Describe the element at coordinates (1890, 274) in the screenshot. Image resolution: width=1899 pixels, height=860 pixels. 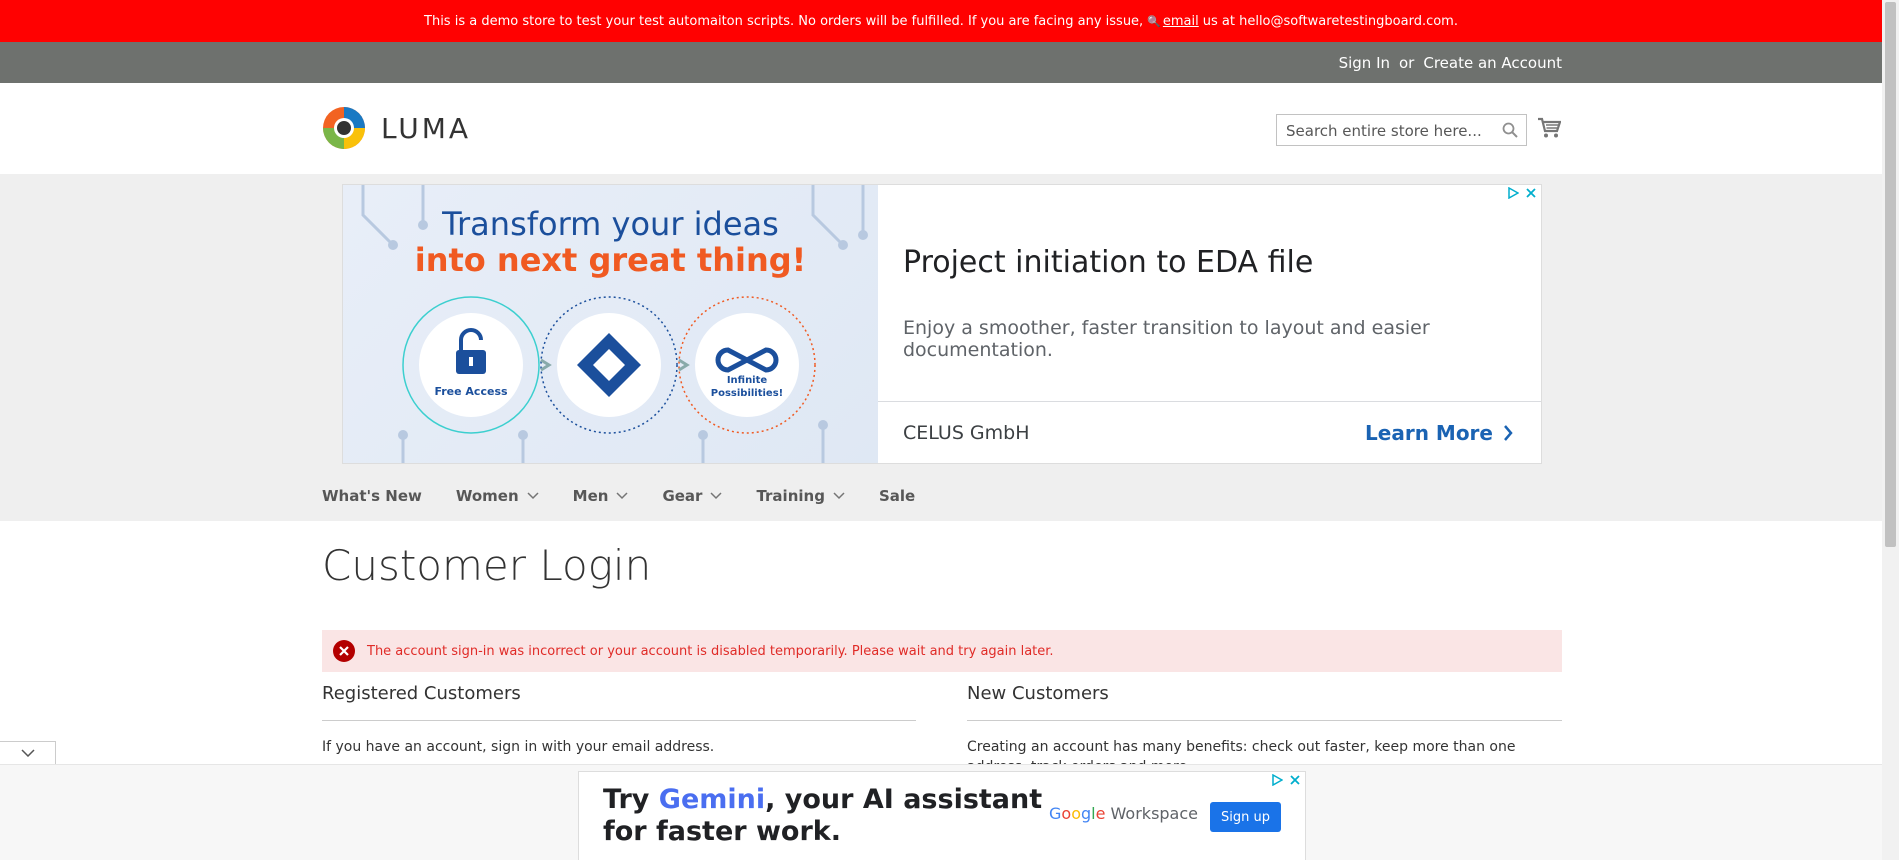
I see `scrollbar-thumb` at that location.